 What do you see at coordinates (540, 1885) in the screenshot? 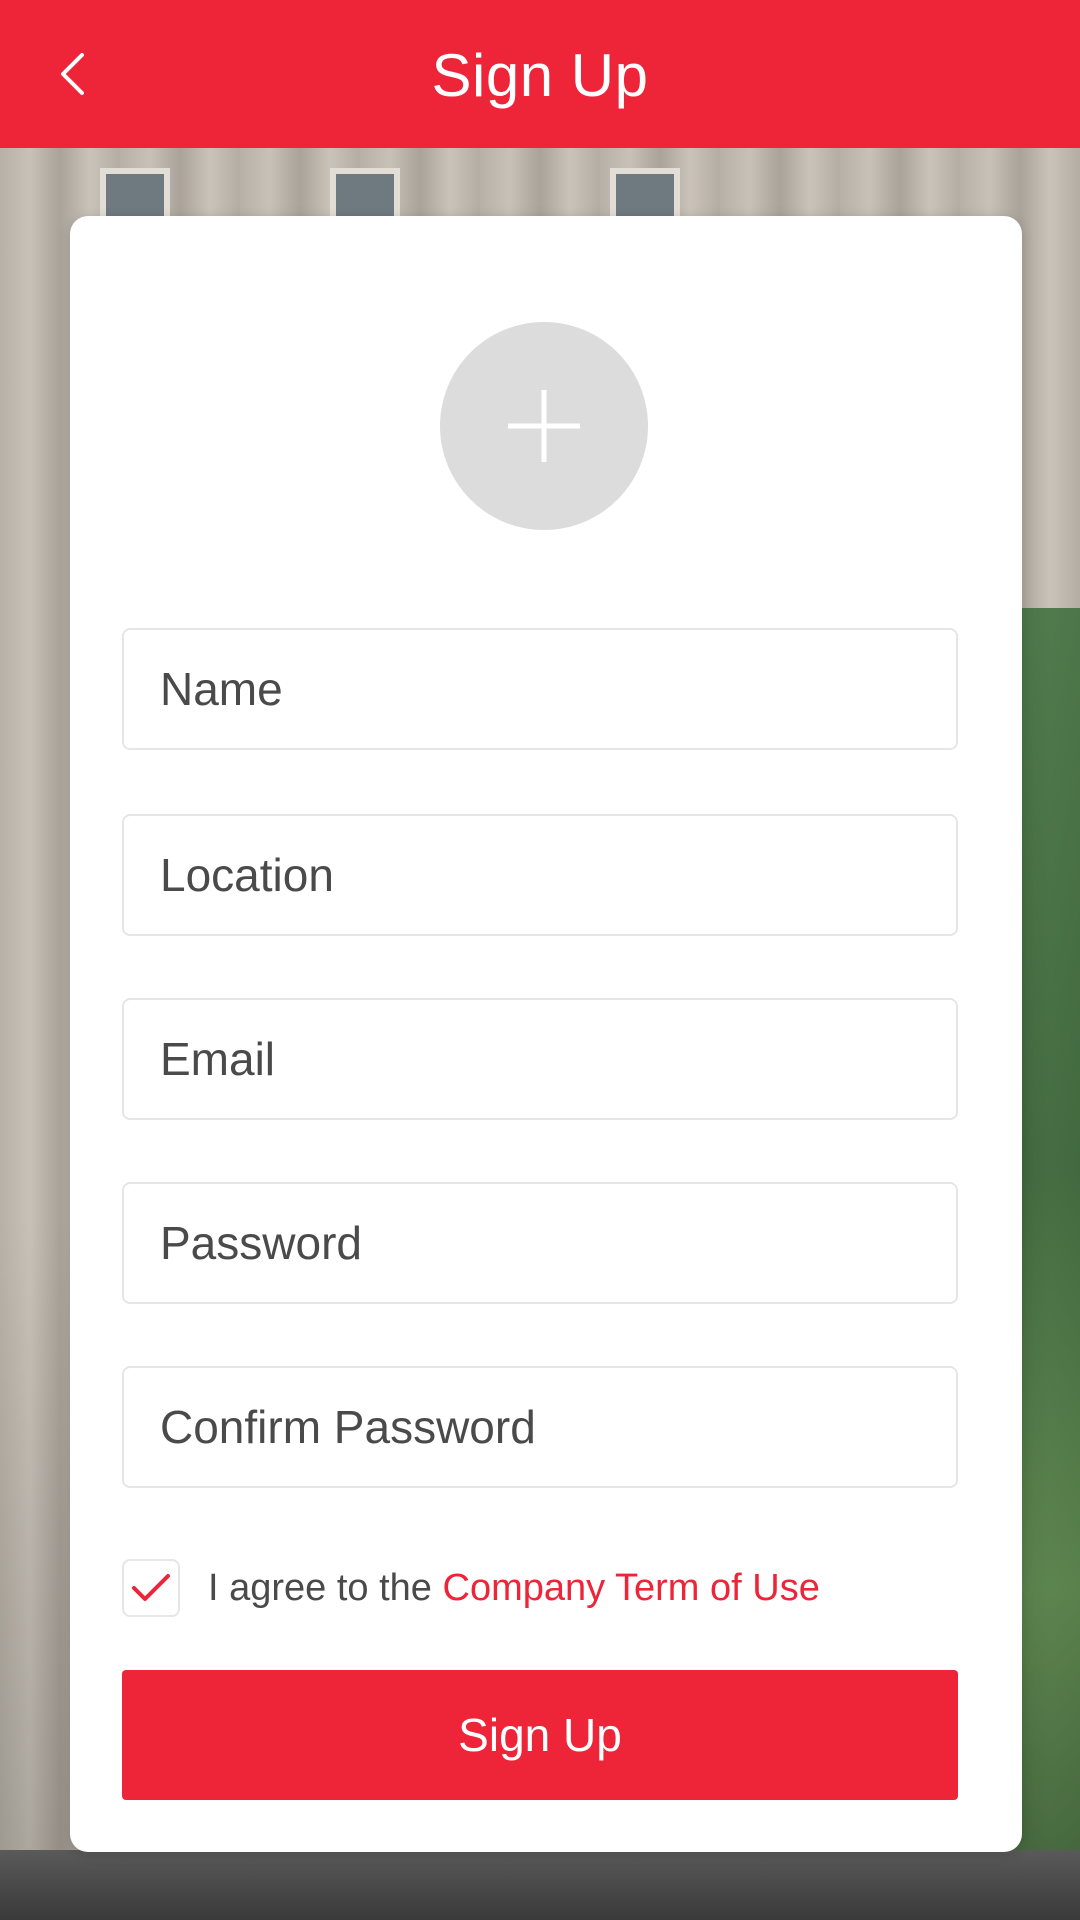
I see `background-street` at bounding box center [540, 1885].